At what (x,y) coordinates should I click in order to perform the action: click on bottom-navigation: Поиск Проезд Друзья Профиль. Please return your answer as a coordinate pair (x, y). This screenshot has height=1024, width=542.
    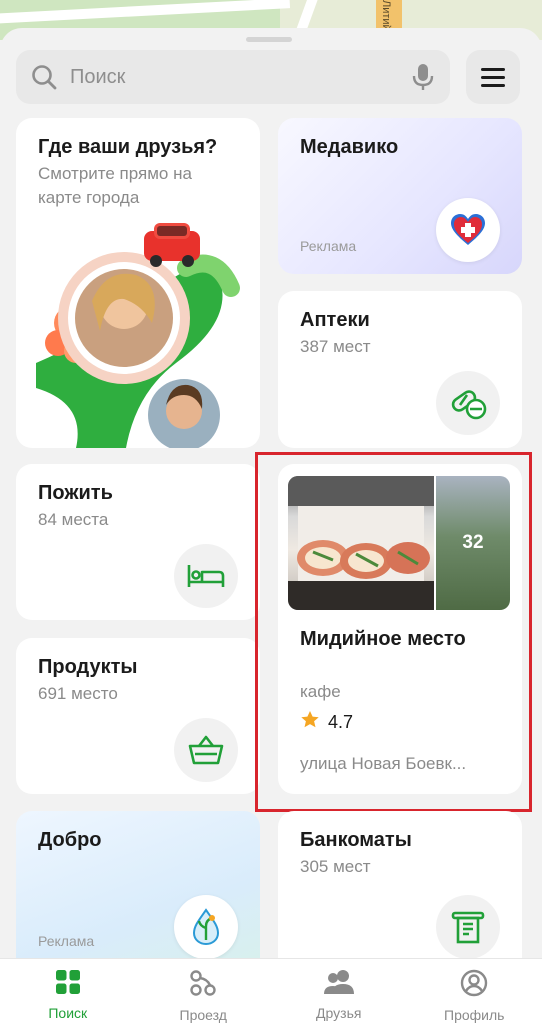
    Looking at the image, I should click on (271, 991).